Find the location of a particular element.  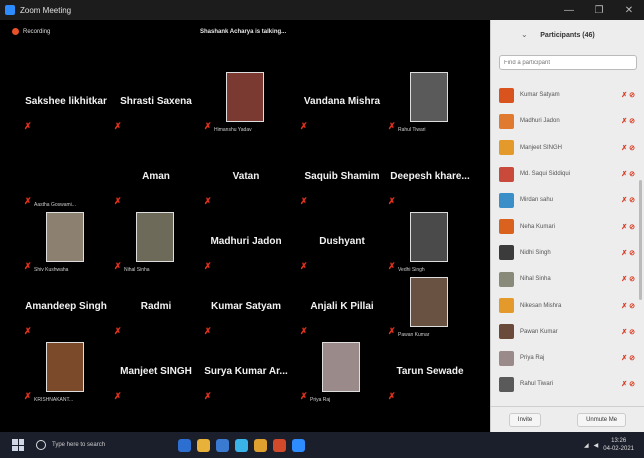

participant-video-tile: Tarun Sewade ✗ is located at coordinates (430, 373).